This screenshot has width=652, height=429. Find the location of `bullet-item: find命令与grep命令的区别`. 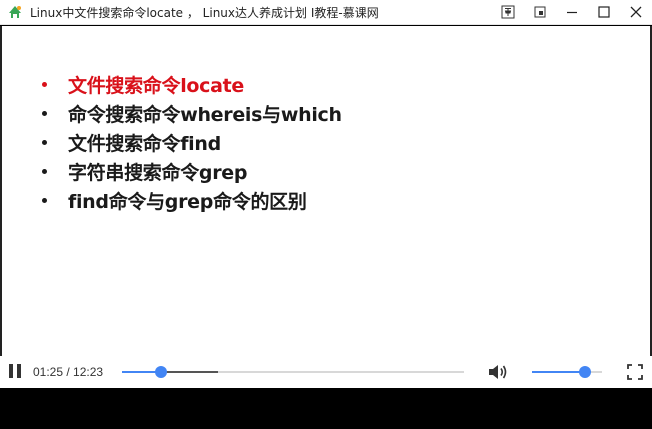

bullet-item: find命令与grep命令的区别 is located at coordinates (190, 200).